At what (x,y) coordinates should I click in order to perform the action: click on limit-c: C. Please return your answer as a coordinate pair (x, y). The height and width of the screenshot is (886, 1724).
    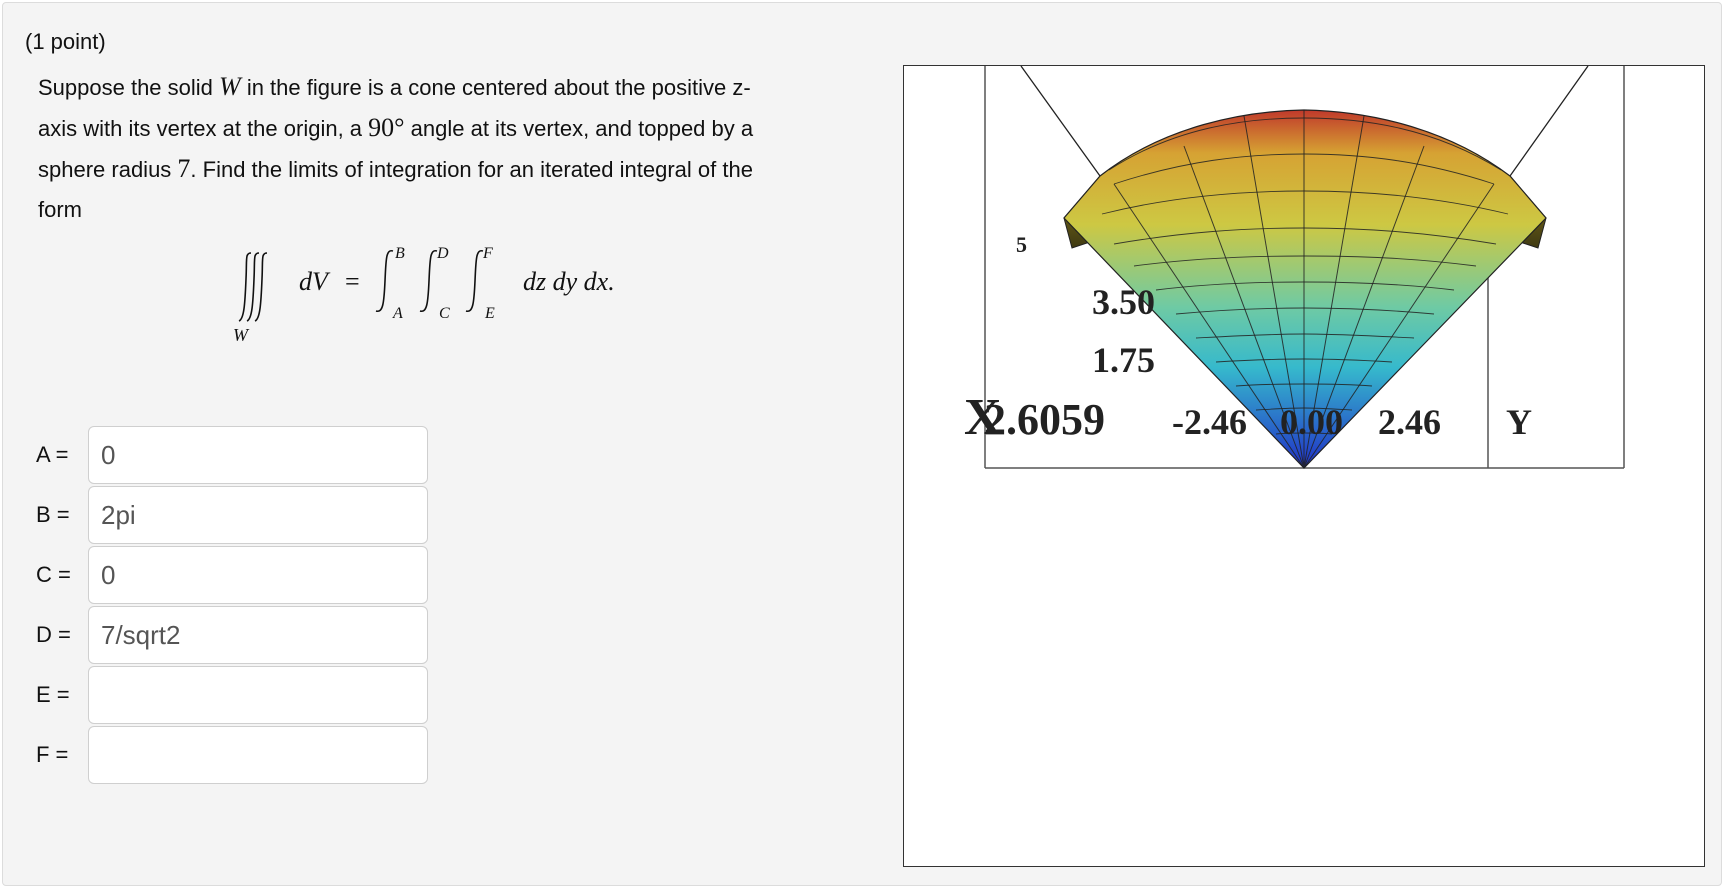
    Looking at the image, I should click on (444, 313).